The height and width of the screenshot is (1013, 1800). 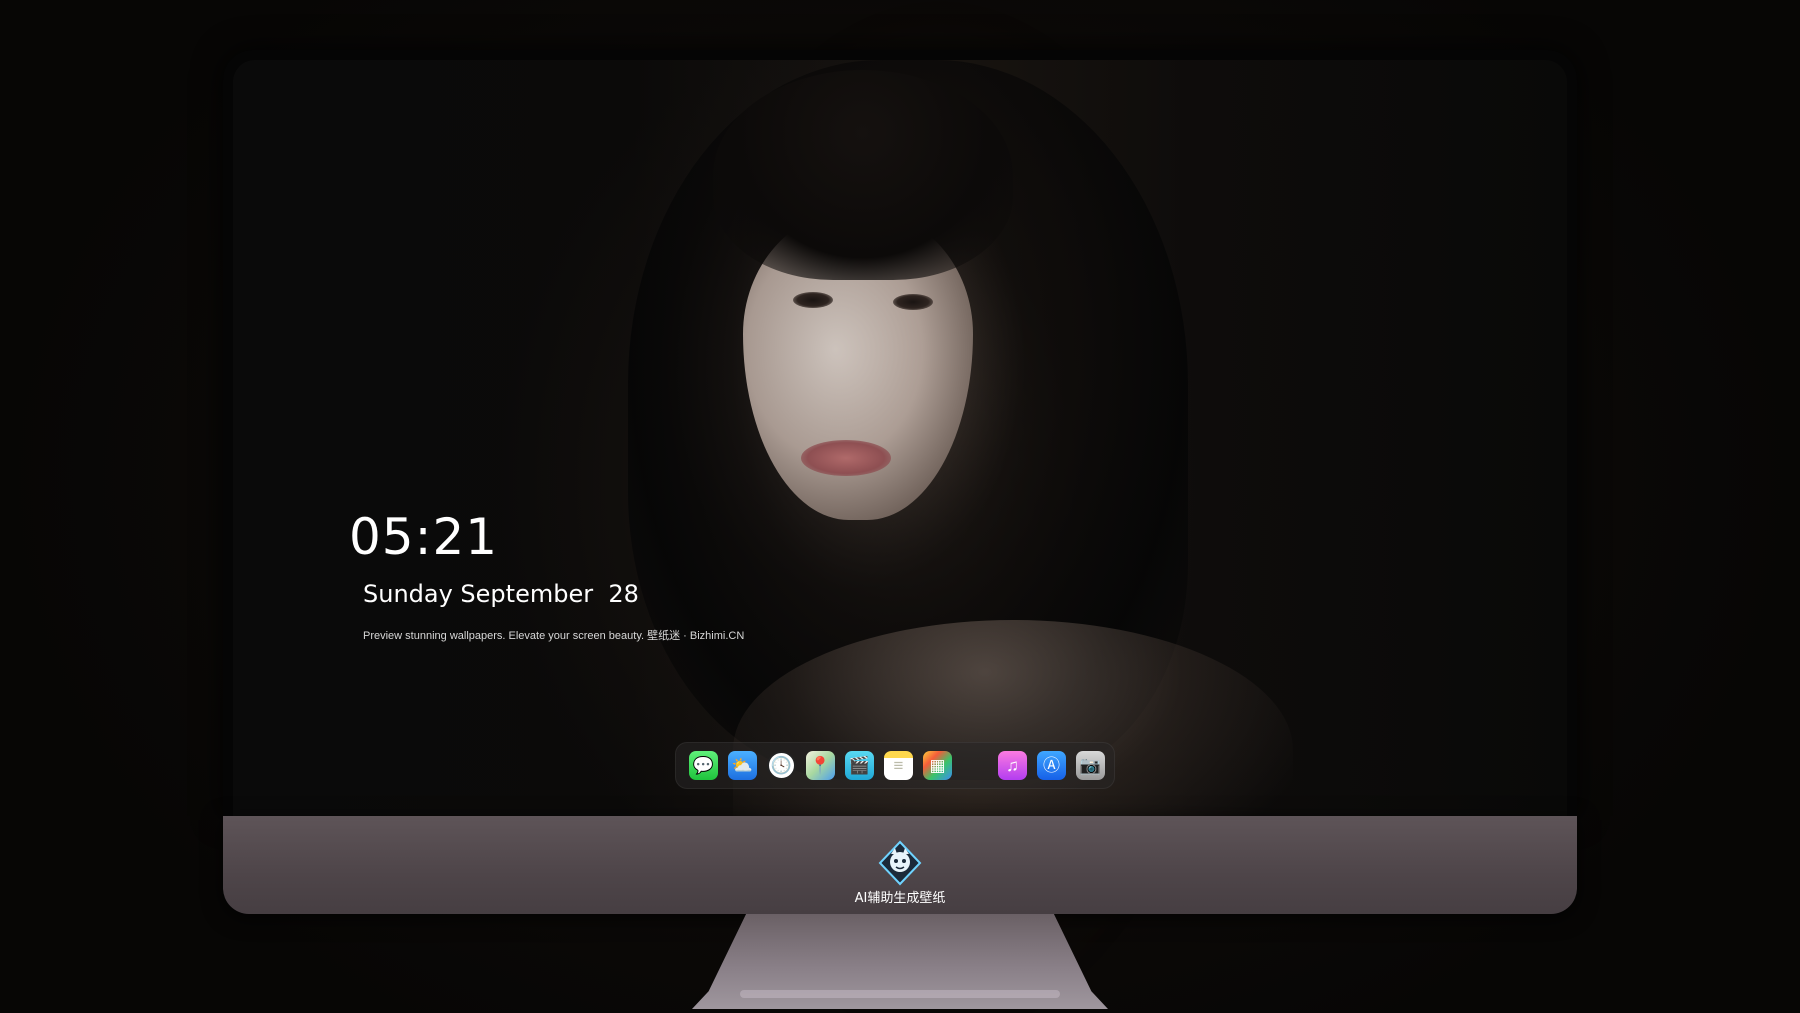 I want to click on chin-label: AI辅助生成壁纸, so click(x=900, y=898).